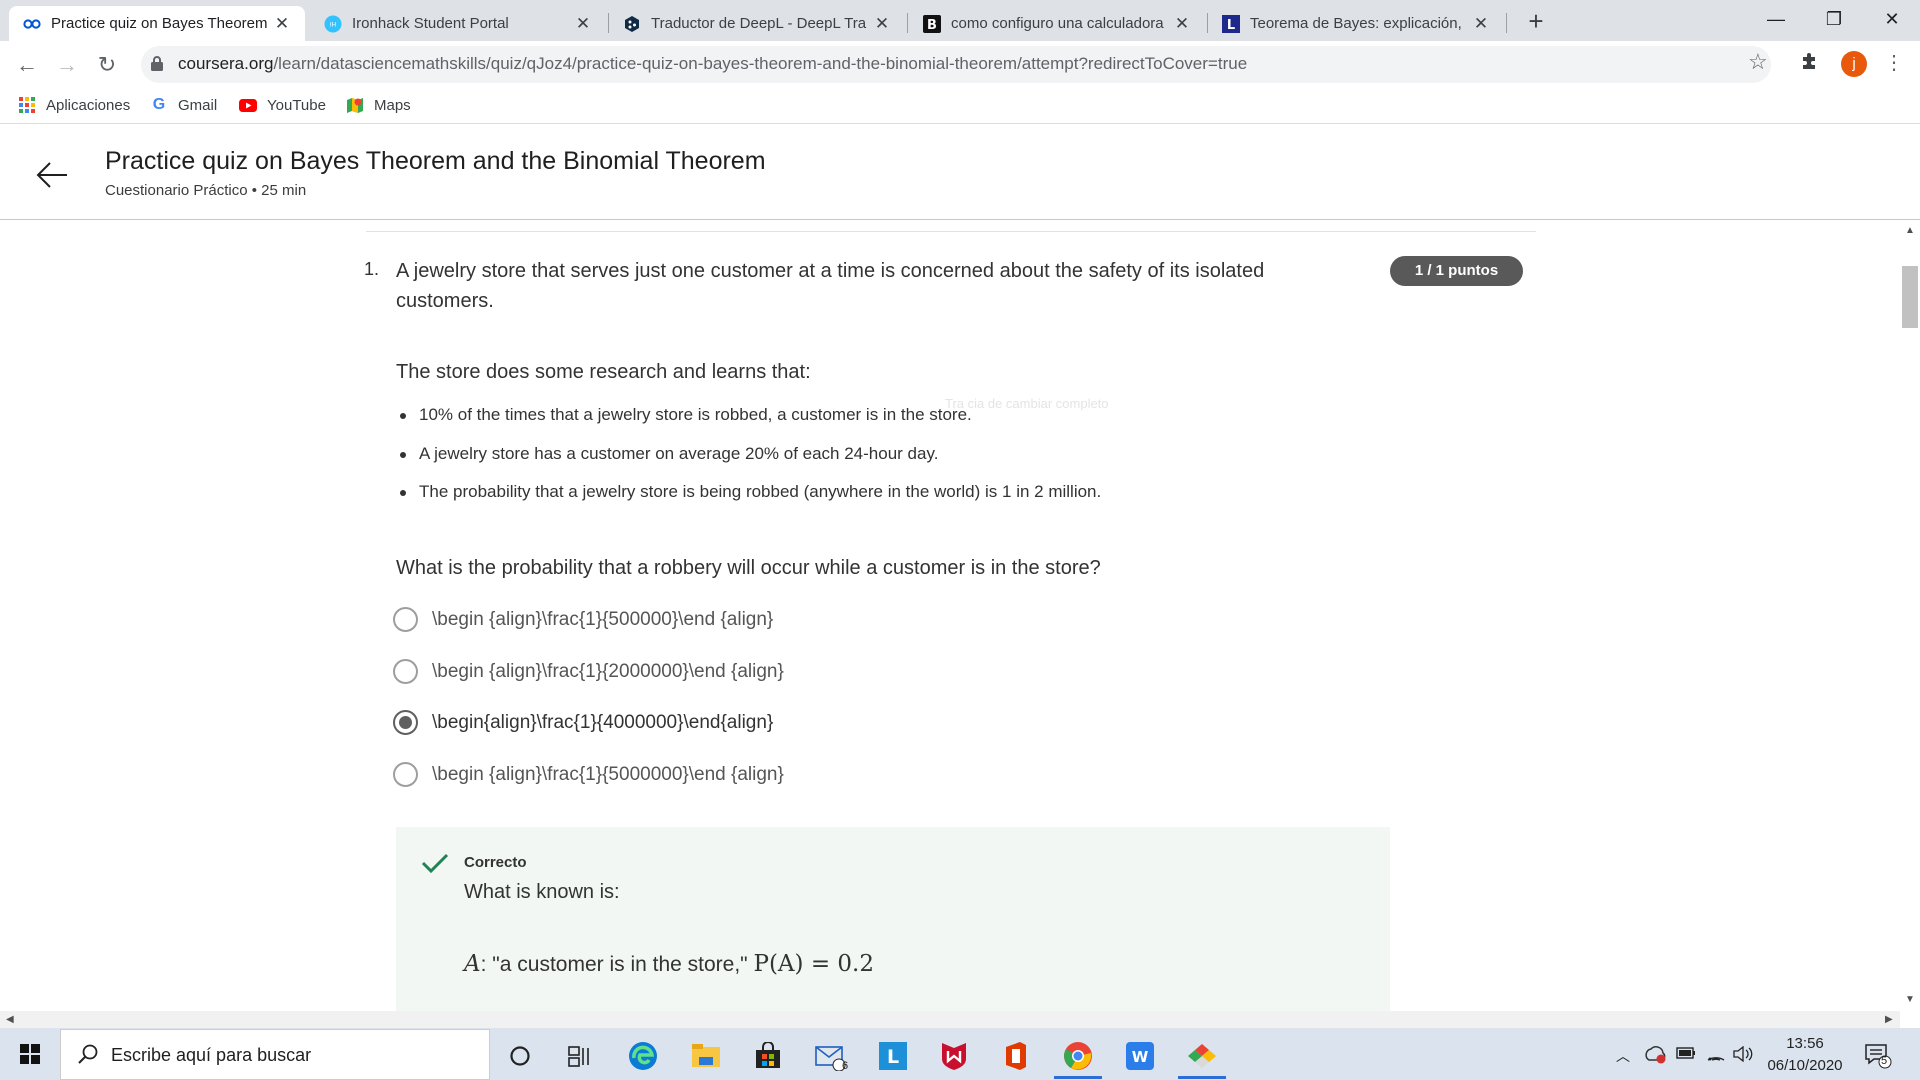 The image size is (1920, 1080). Describe the element at coordinates (950, 1019) in the screenshot. I see `horizontal-scrollbar` at that location.